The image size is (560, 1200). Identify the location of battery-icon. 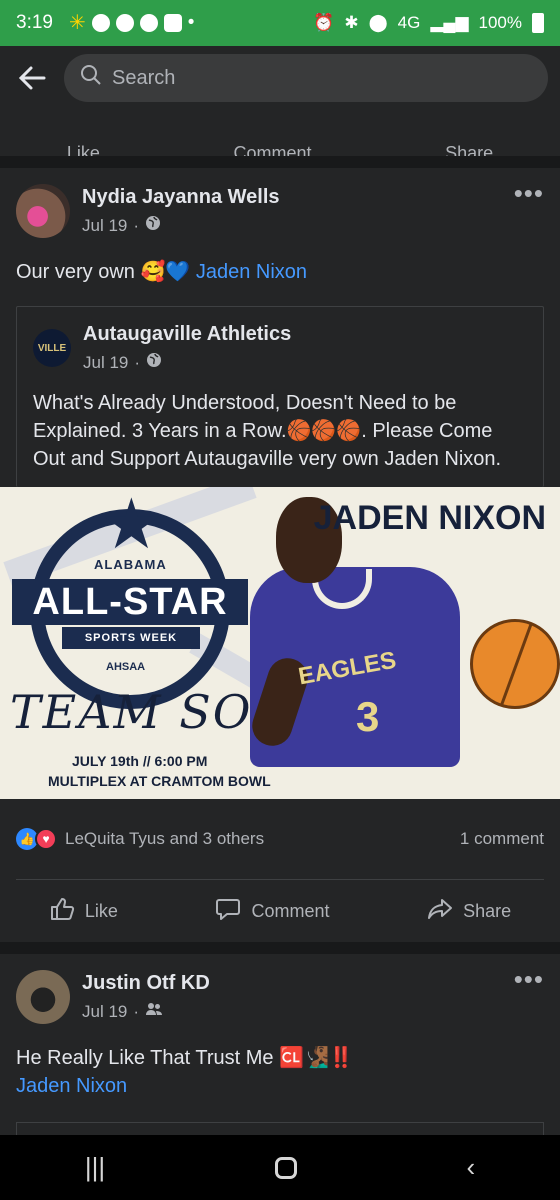
(538, 23).